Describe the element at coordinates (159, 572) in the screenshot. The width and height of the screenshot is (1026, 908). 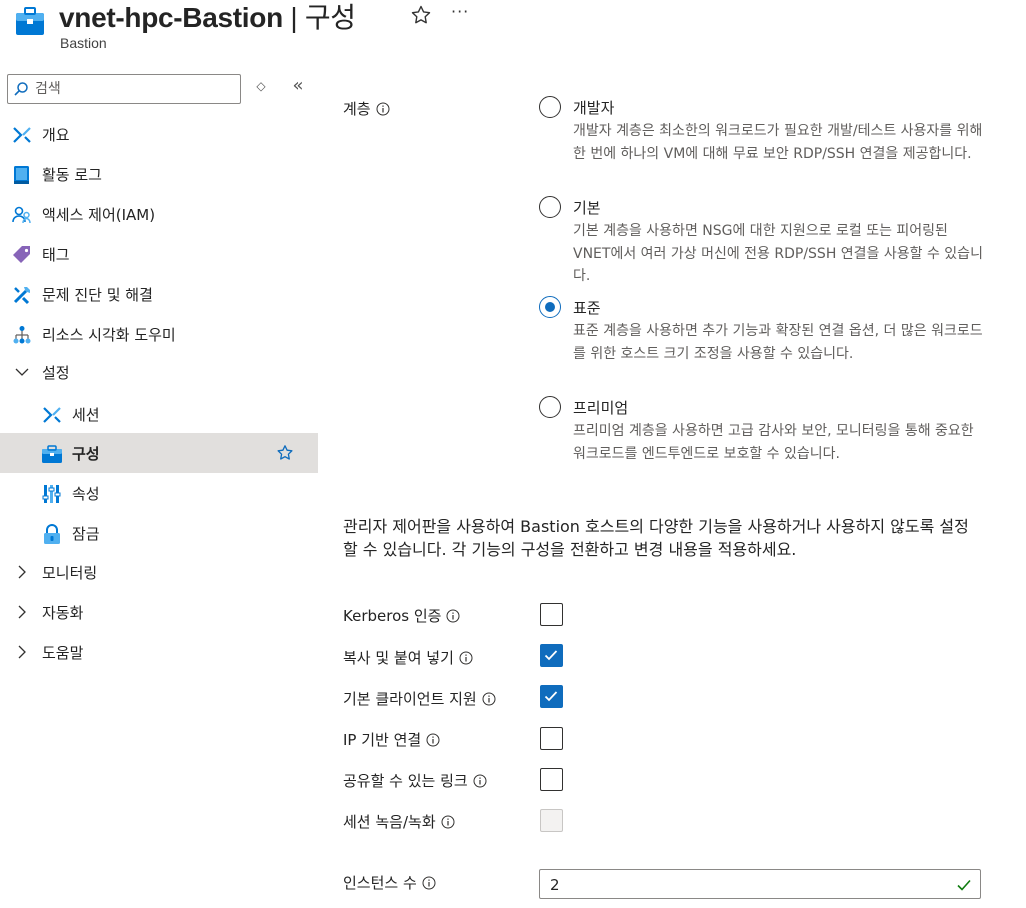
I see `sidebar-group-monitoring: 모니터링` at that location.